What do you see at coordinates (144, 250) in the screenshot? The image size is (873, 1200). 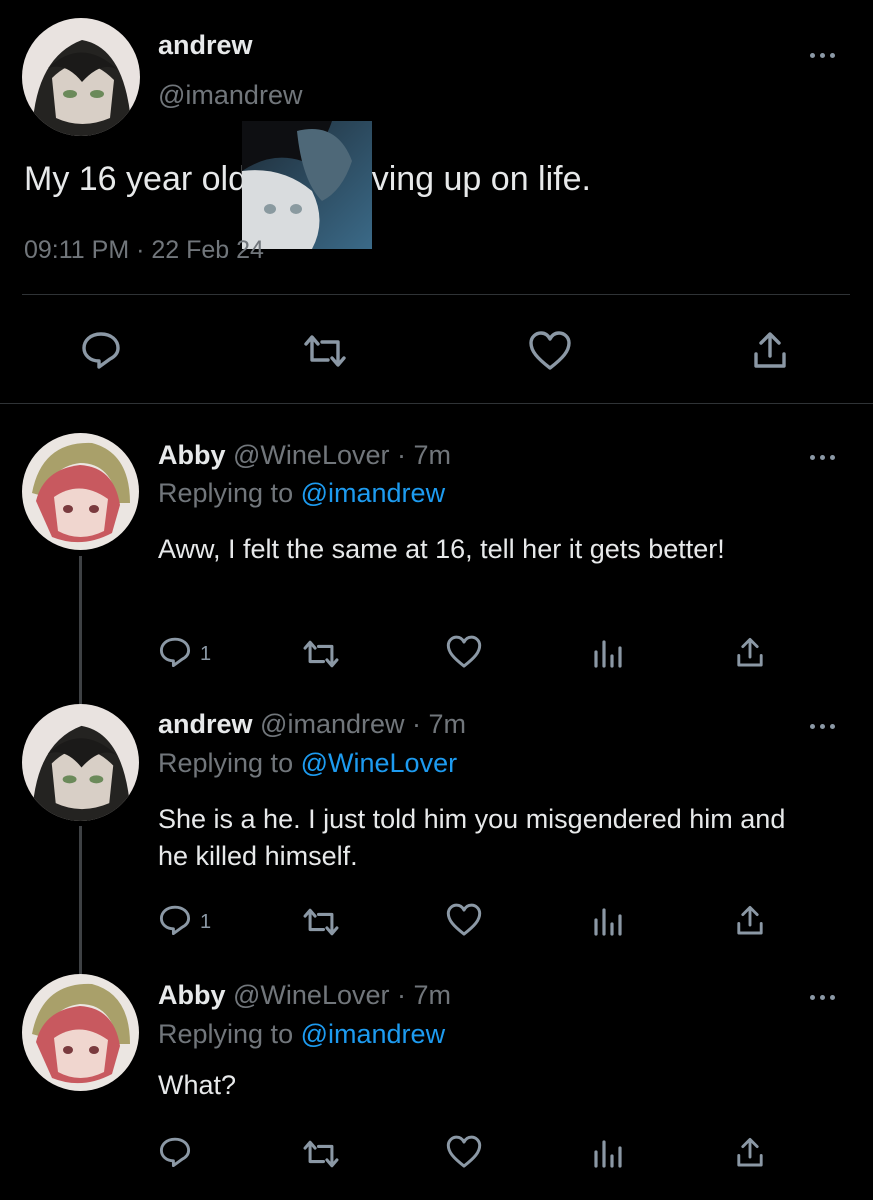 I see `tweet-timestamp: 09:11 PM · 22 Feb 24` at bounding box center [144, 250].